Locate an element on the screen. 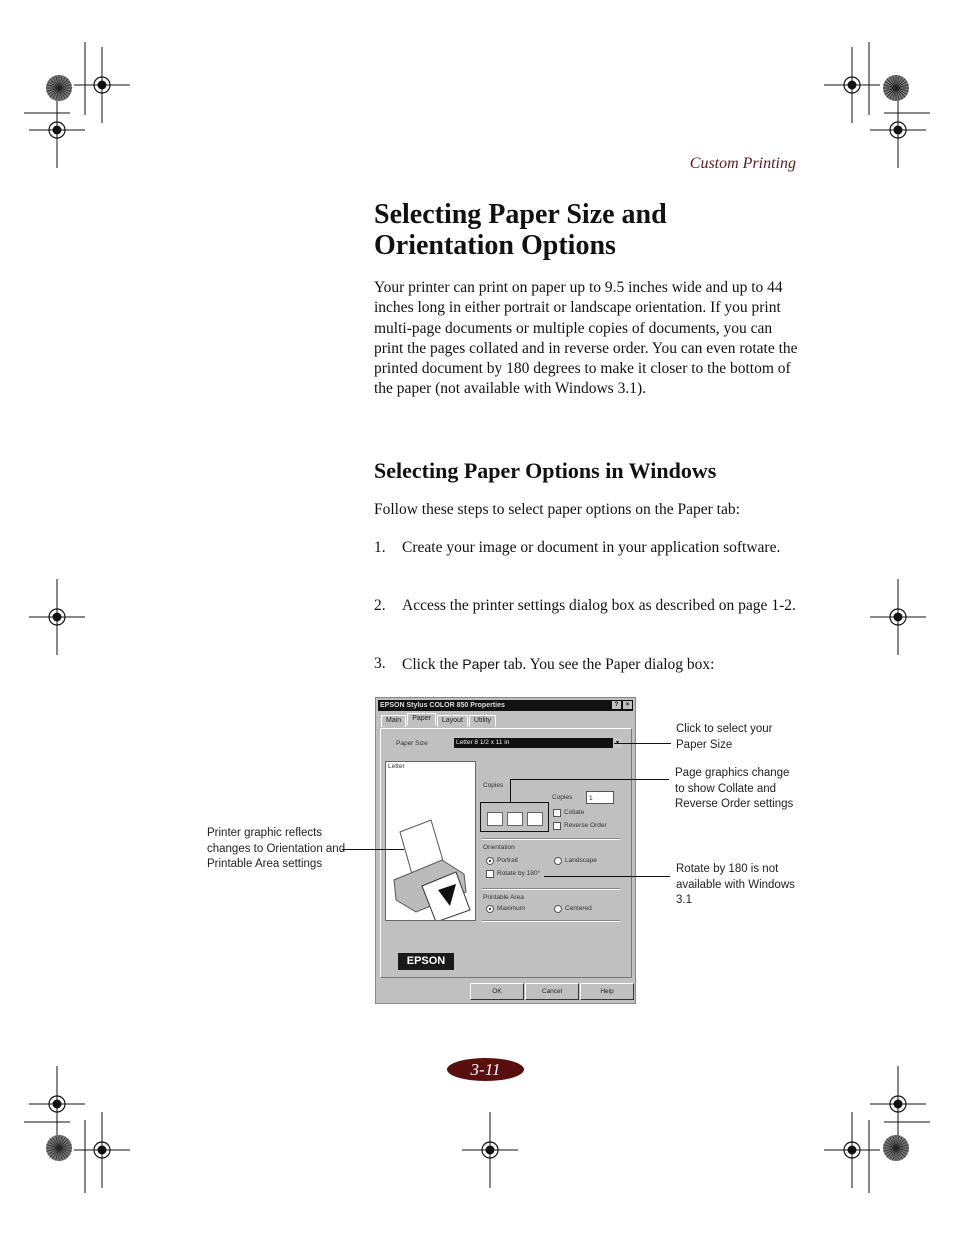  step-number: 1. is located at coordinates (380, 547).